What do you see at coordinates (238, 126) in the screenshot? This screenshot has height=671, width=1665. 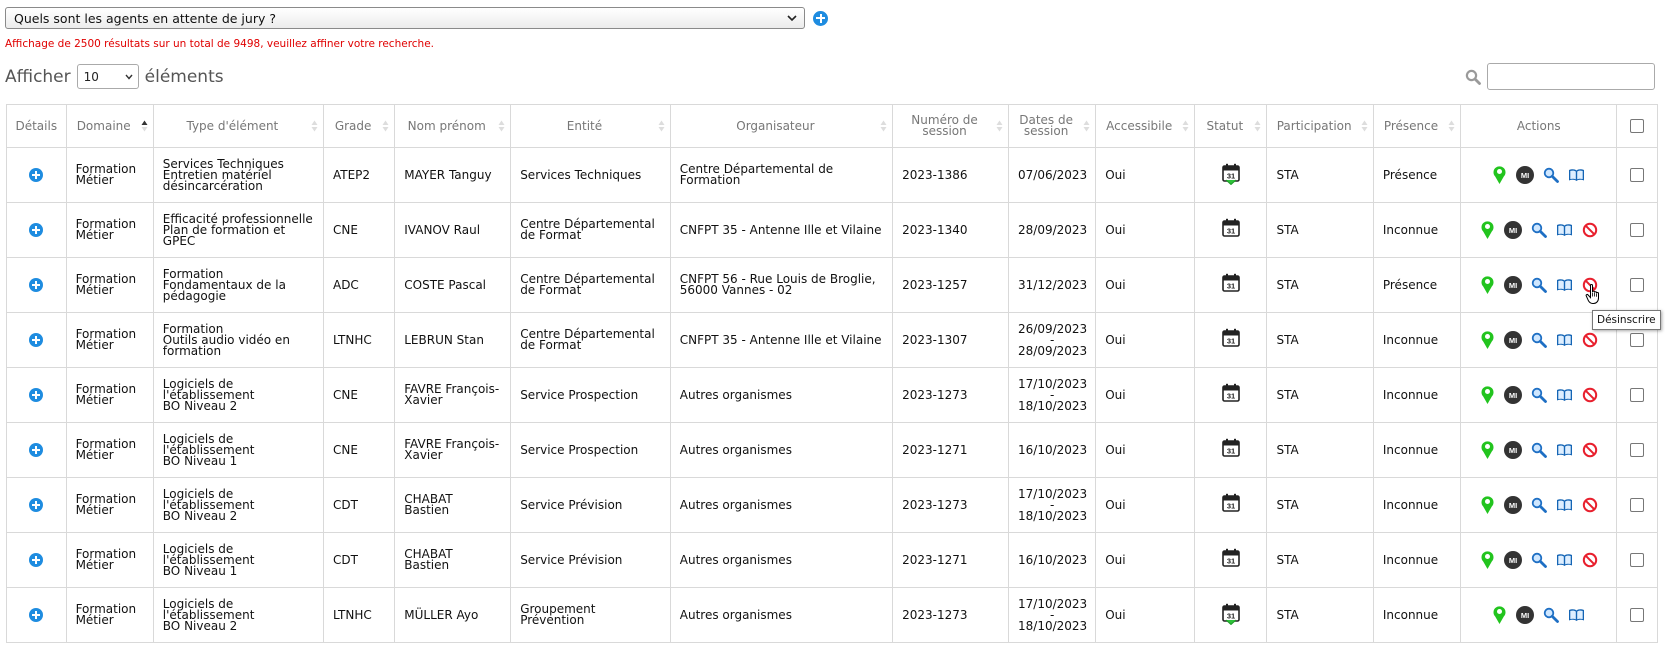 I see `column-header-type-element: Type d'élément` at bounding box center [238, 126].